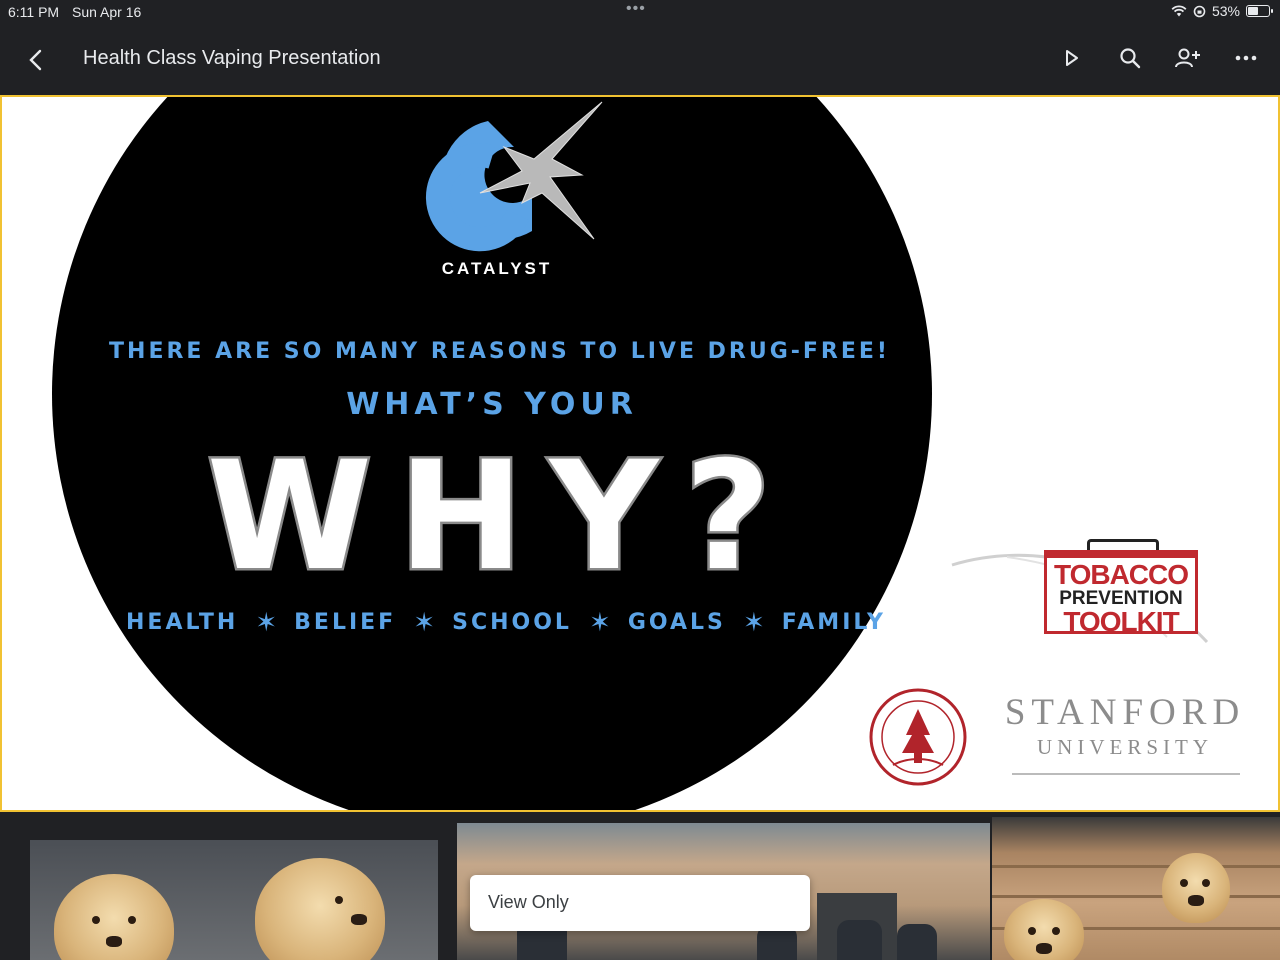 This screenshot has height=960, width=1280. What do you see at coordinates (676, 622) in the screenshot?
I see `reason-goals: GOALS` at bounding box center [676, 622].